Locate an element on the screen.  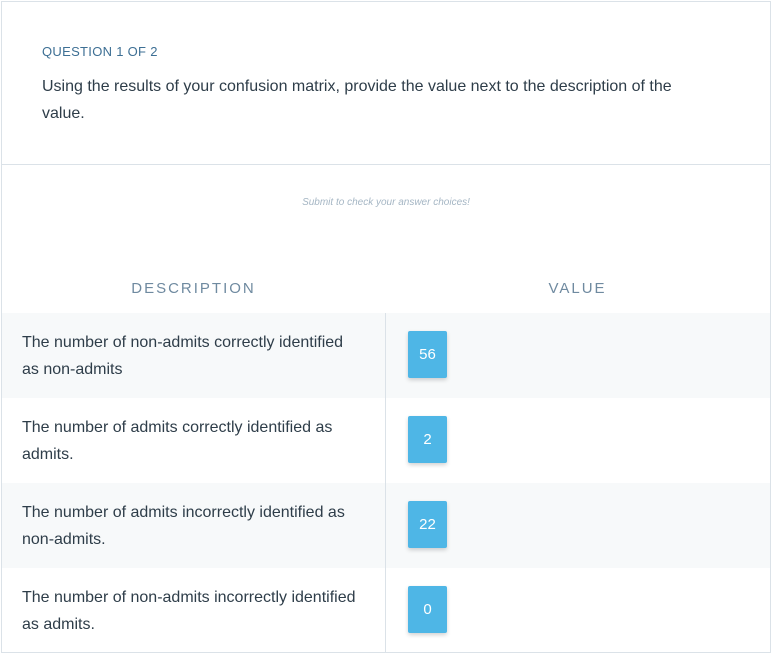
submit-hint: Submit to check your answer choices! is located at coordinates (386, 202).